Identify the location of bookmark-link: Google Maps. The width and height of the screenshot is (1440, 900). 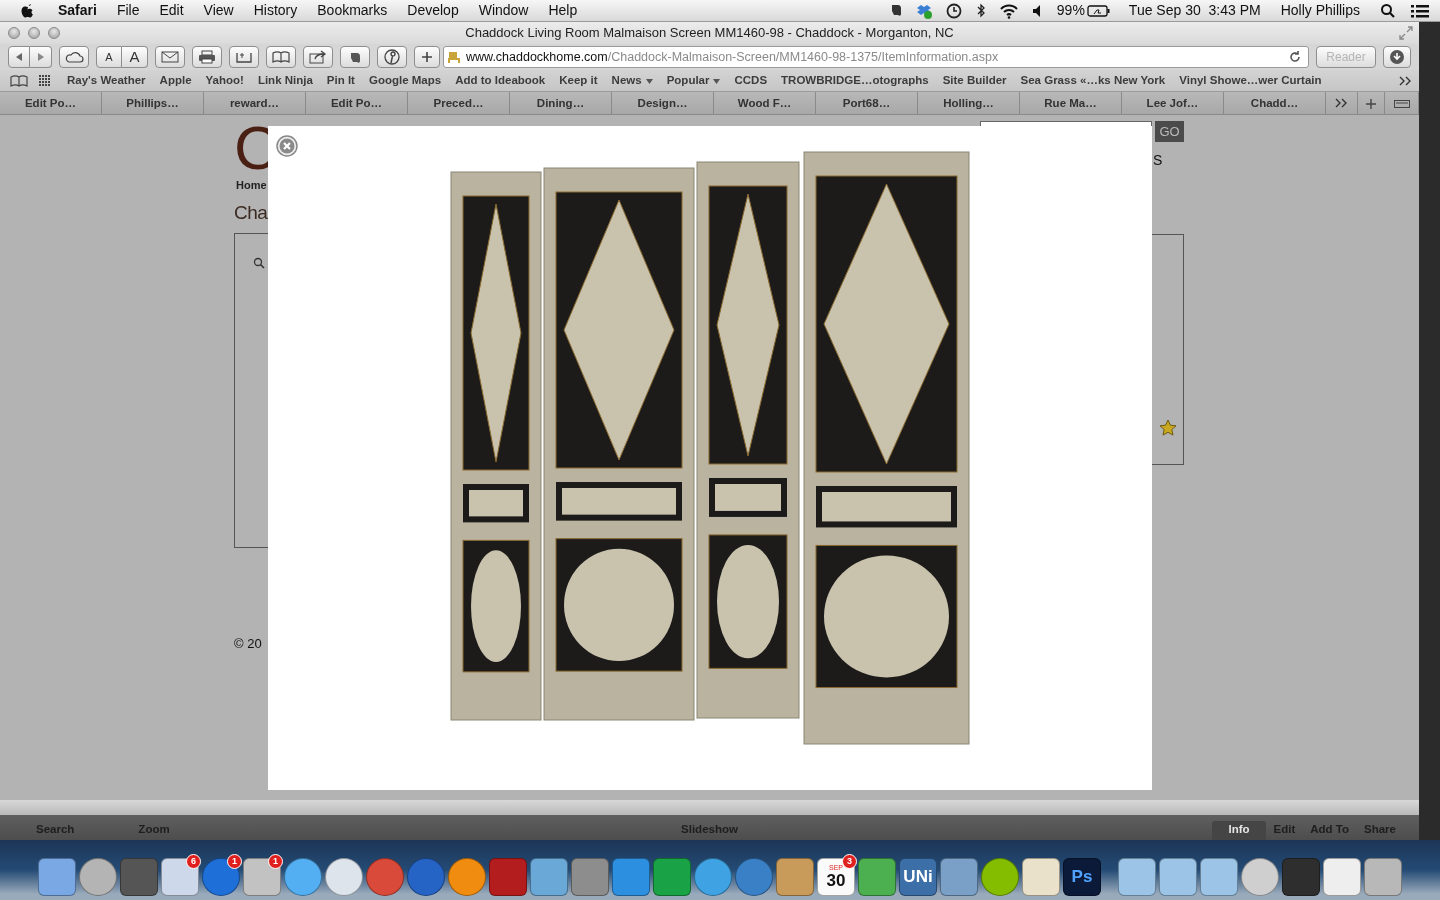
(405, 80).